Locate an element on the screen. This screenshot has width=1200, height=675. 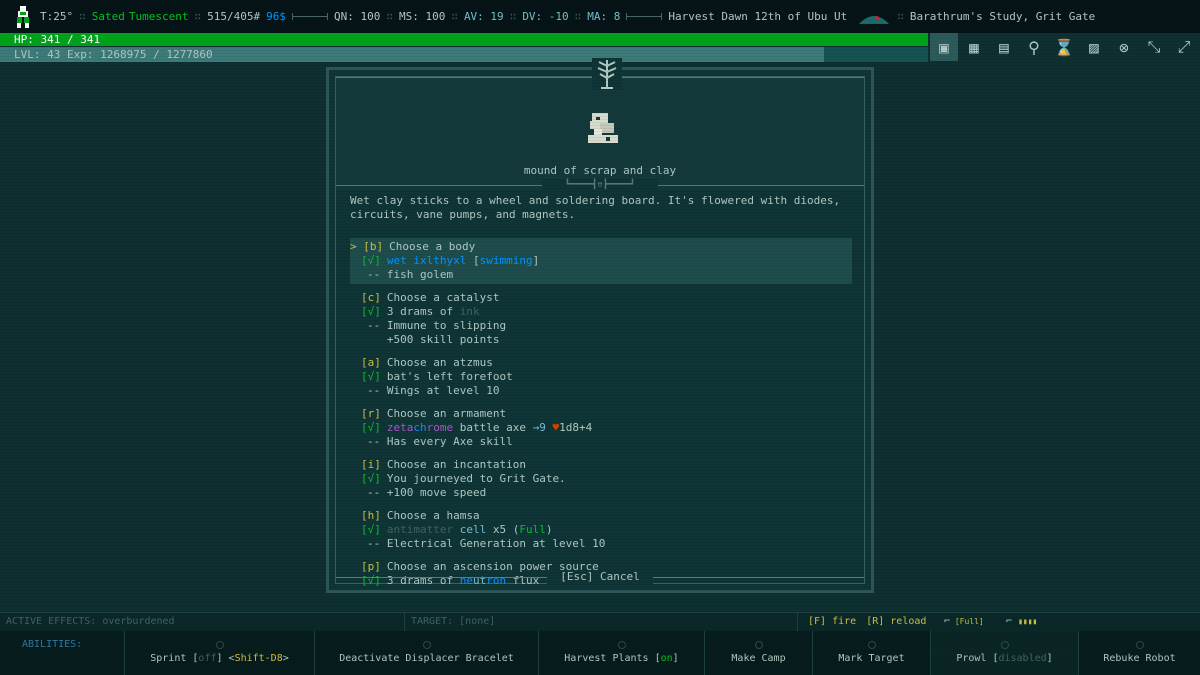
text-fragment: x5 ( is located at coordinates (503, 529).